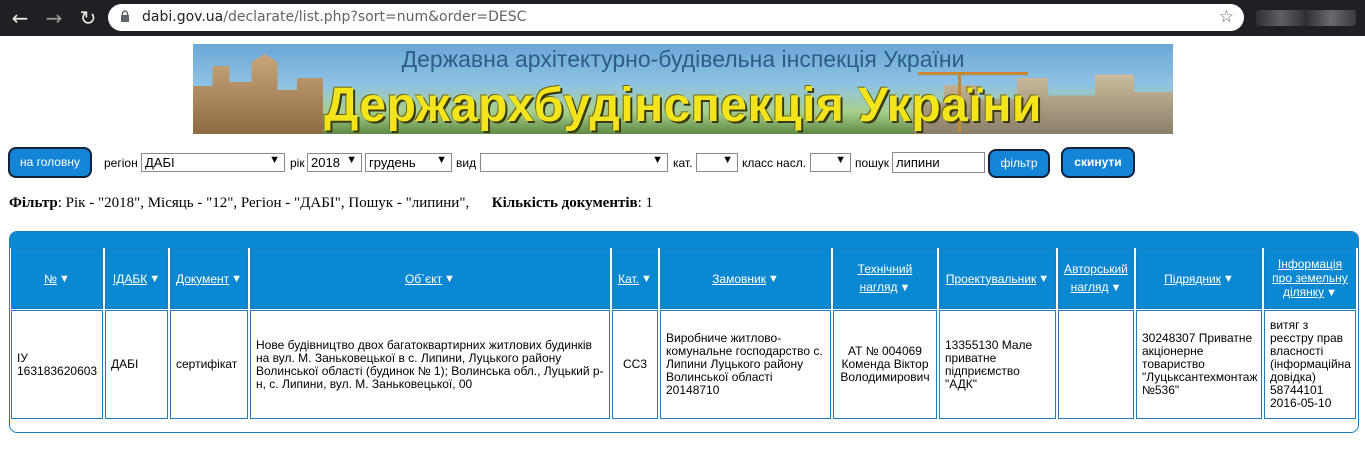 This screenshot has height=449, width=1365. What do you see at coordinates (564, 203) in the screenshot?
I see `document-count-label: Кількість документів` at bounding box center [564, 203].